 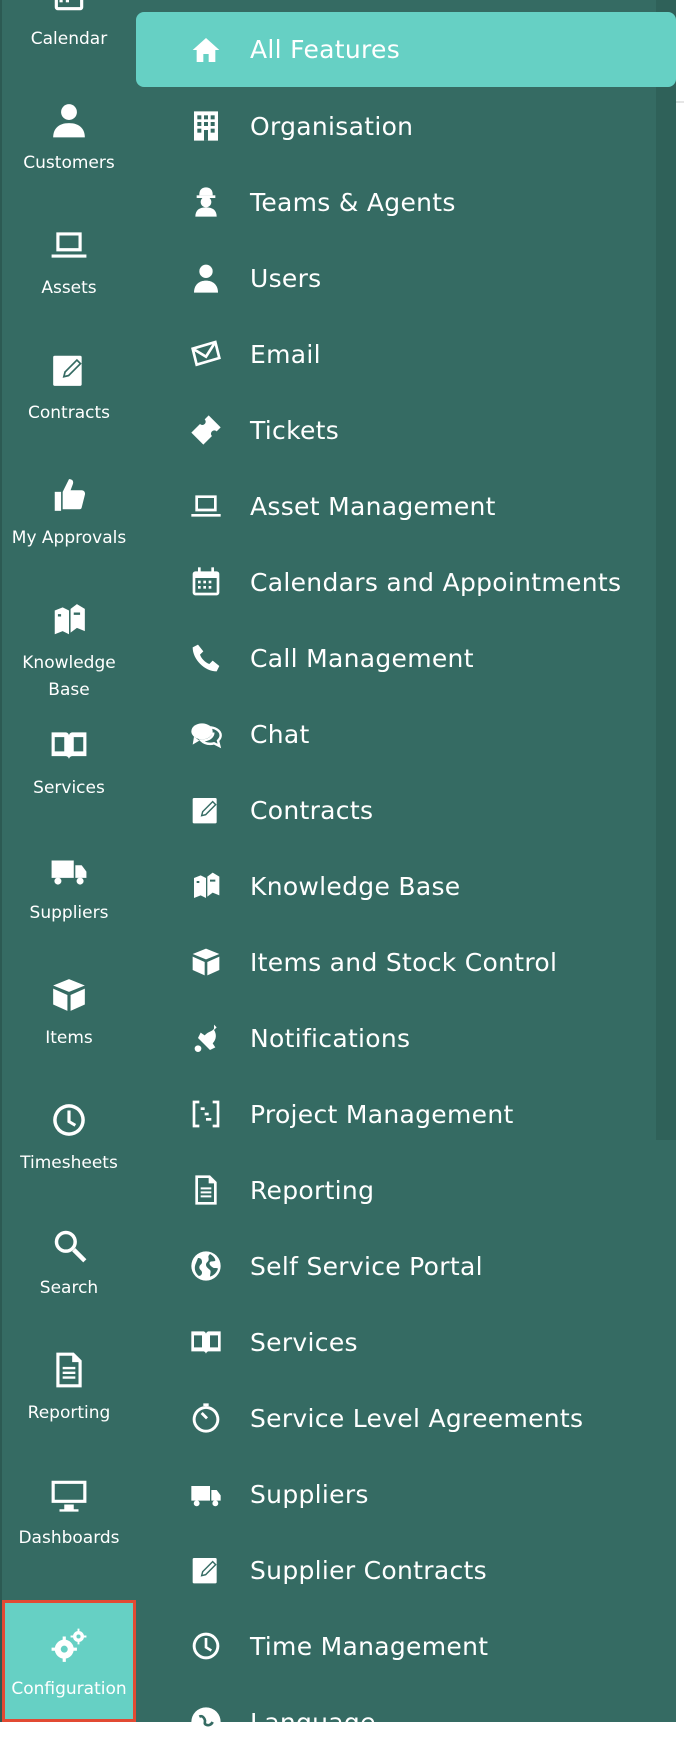 What do you see at coordinates (69, 1023) in the screenshot?
I see `sidebar-item-items: Items` at bounding box center [69, 1023].